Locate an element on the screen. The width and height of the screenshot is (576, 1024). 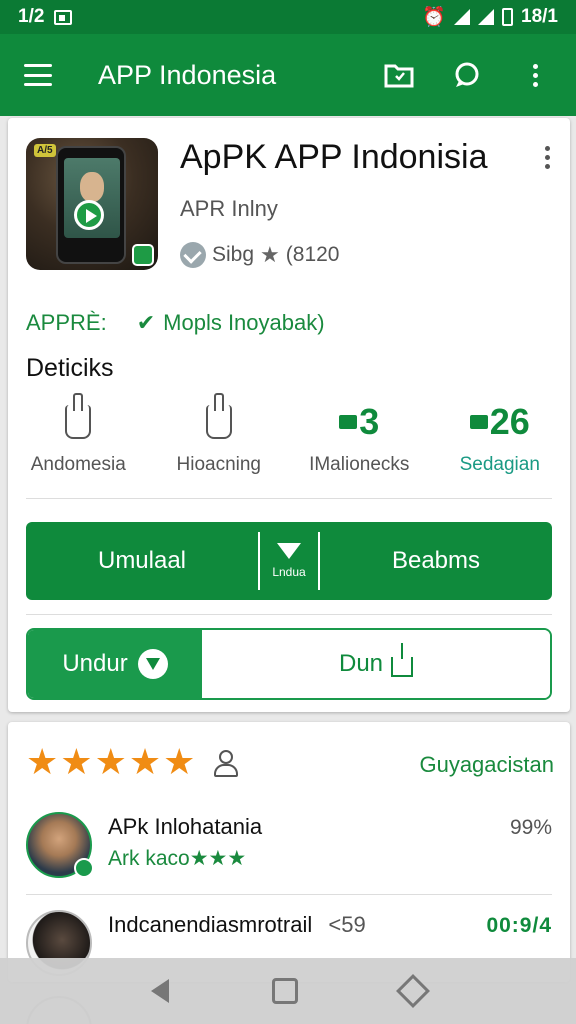
app-developer: APR Inlny is located at coordinates (229, 209).